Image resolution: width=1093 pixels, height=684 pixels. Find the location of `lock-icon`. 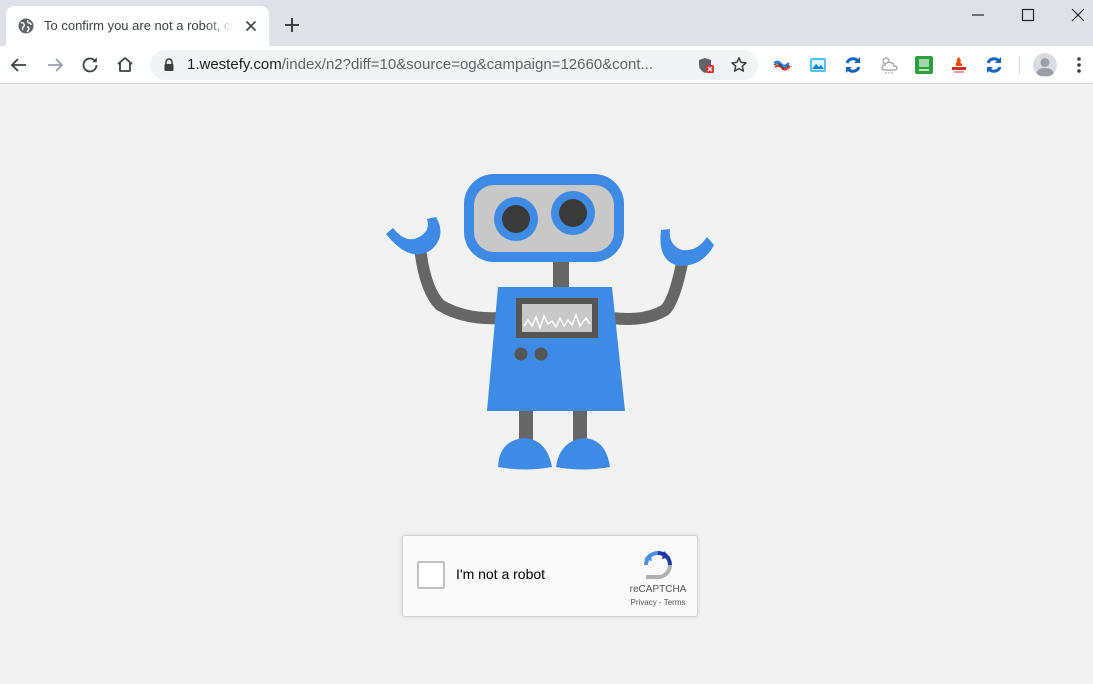

lock-icon is located at coordinates (169, 65).